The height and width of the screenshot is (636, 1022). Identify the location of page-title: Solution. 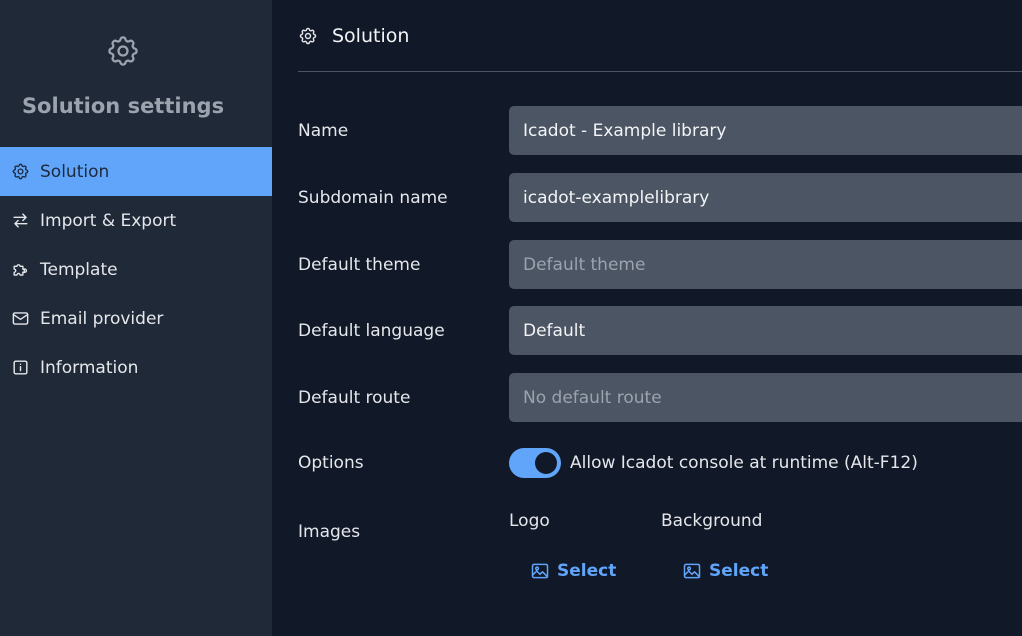
(371, 35).